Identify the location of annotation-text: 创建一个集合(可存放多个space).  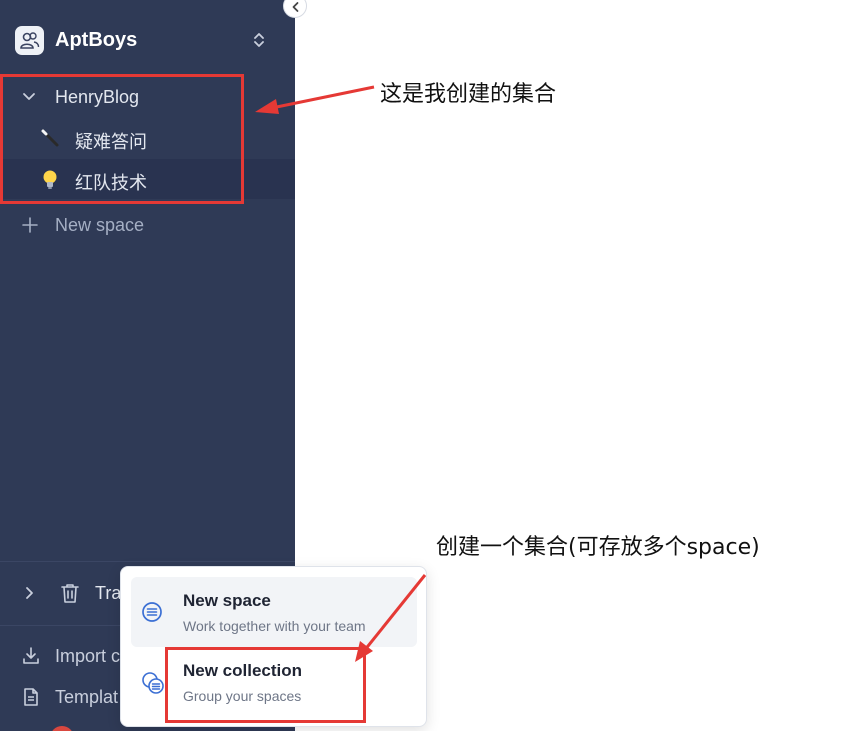
(598, 547).